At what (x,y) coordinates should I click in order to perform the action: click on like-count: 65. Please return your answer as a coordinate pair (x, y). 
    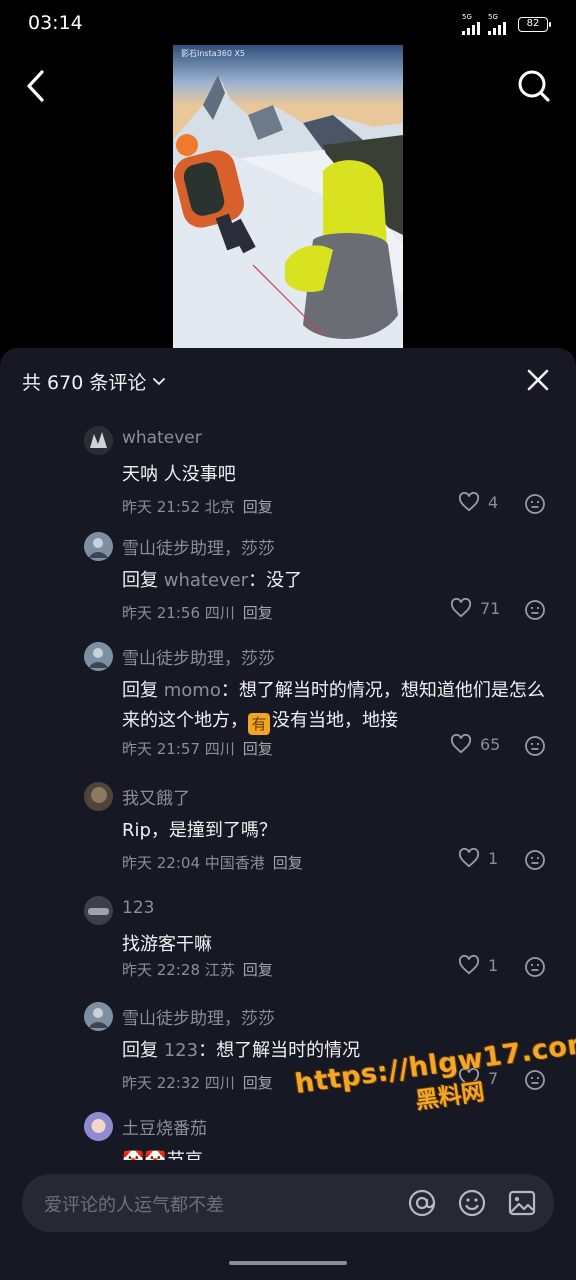
    Looking at the image, I should click on (490, 744).